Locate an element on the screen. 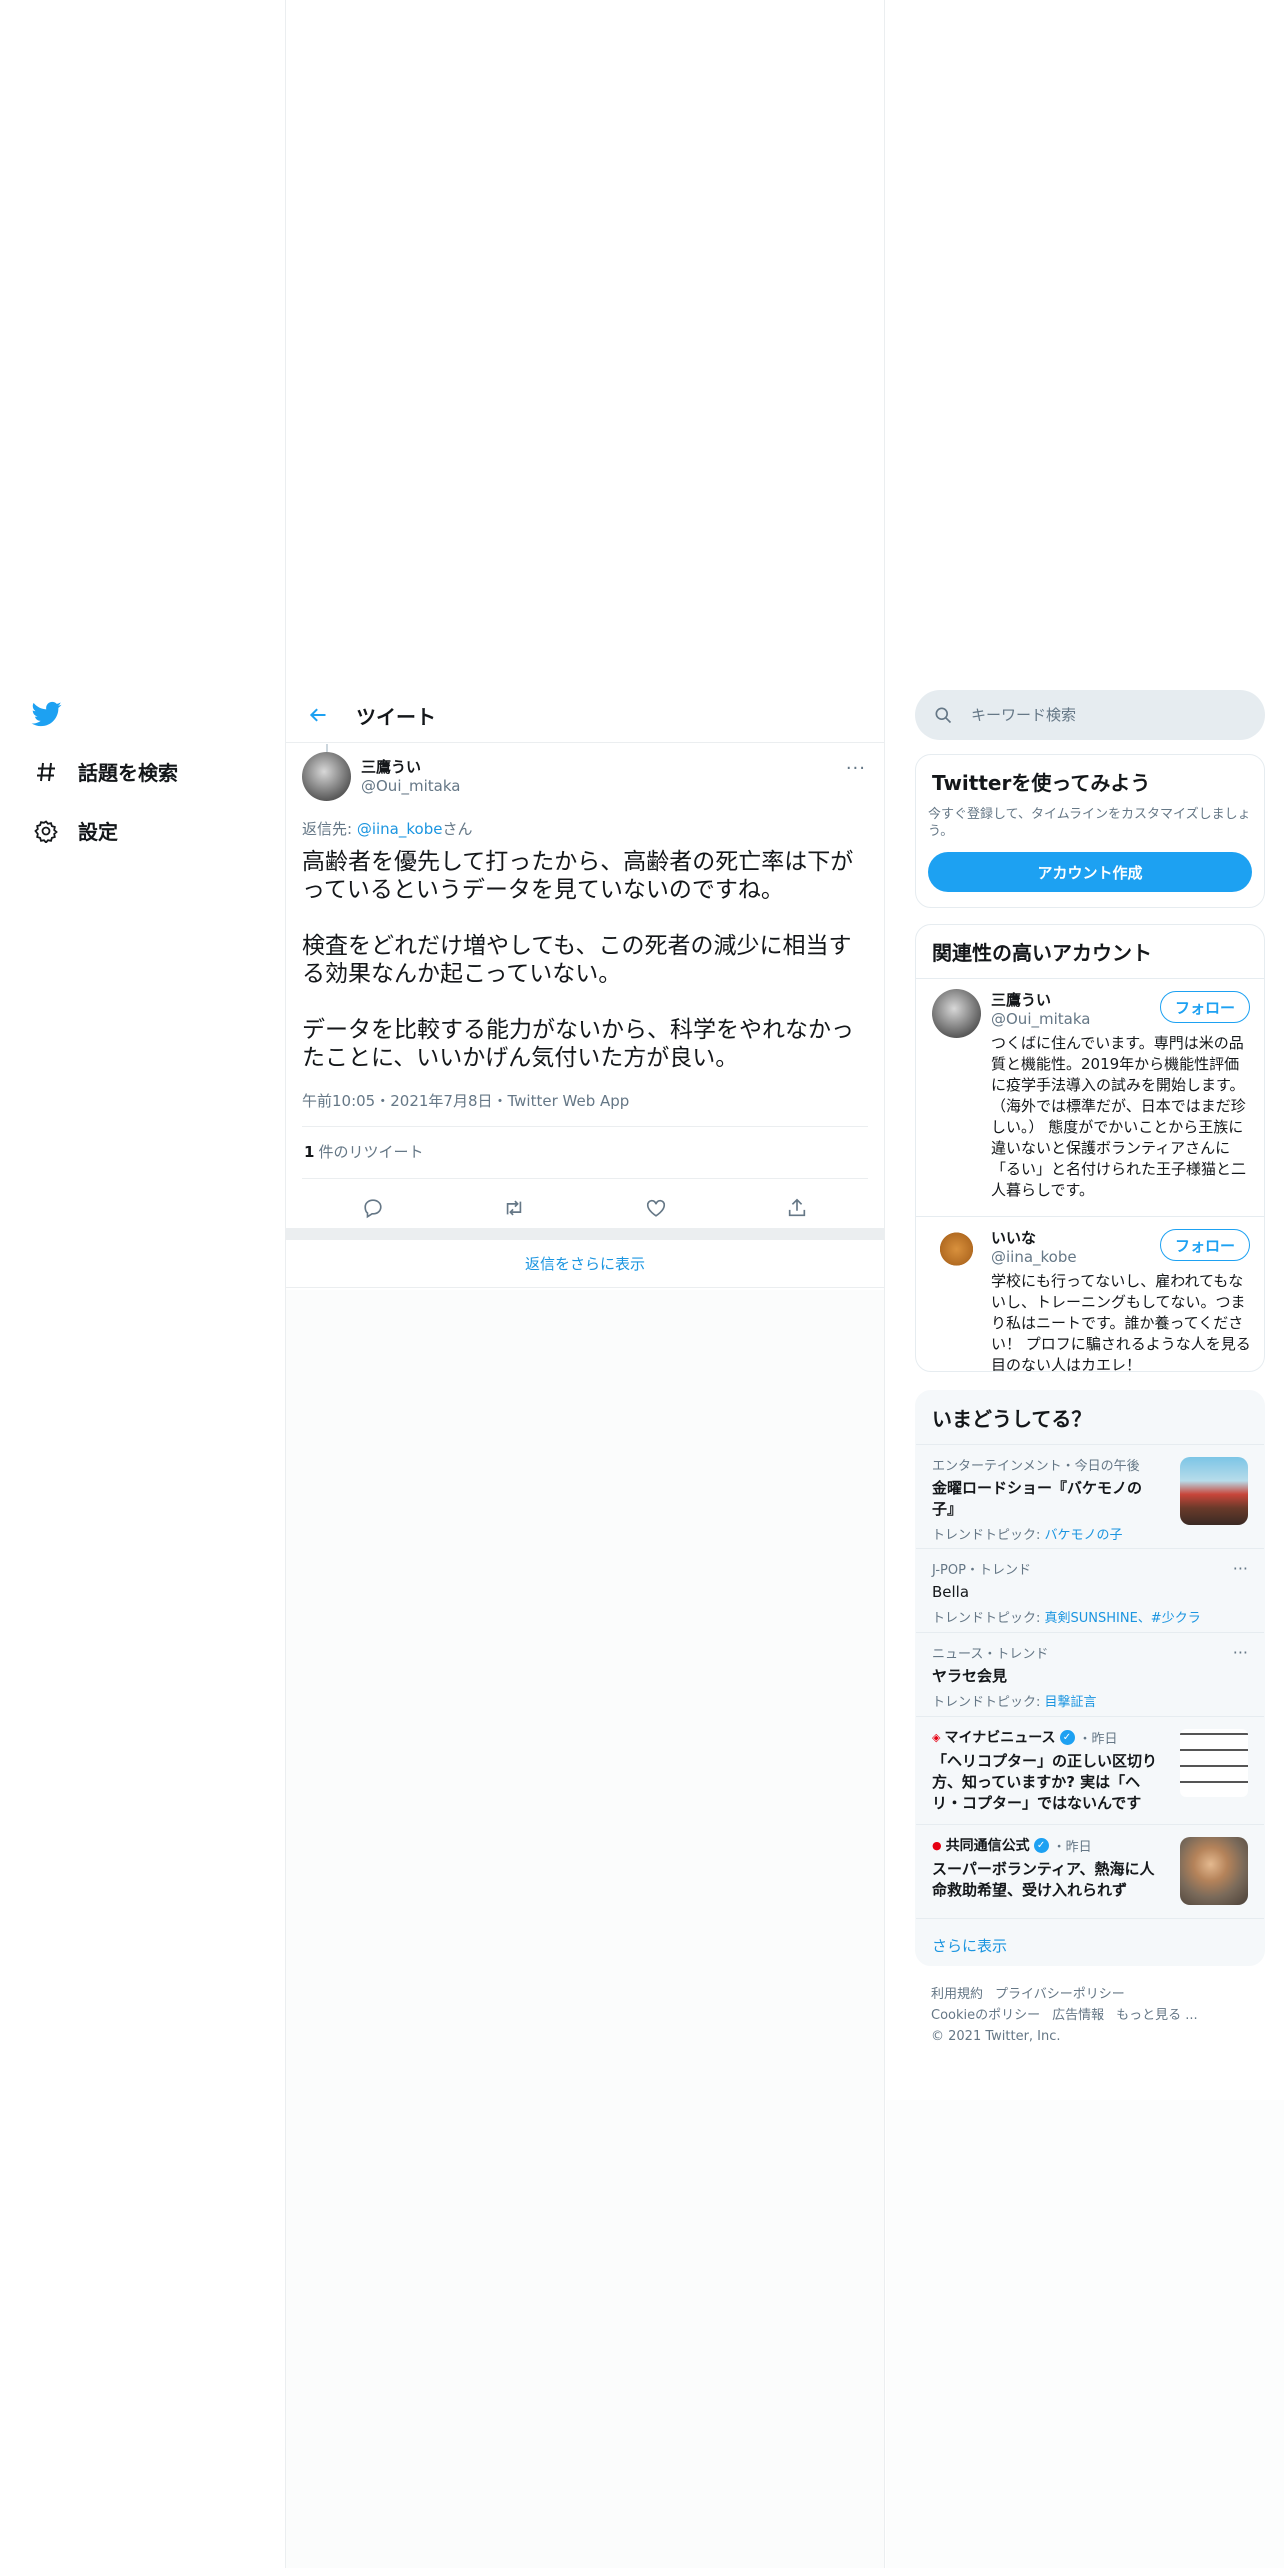  retweet-count: 1 件のリツイート is located at coordinates (363, 1151).